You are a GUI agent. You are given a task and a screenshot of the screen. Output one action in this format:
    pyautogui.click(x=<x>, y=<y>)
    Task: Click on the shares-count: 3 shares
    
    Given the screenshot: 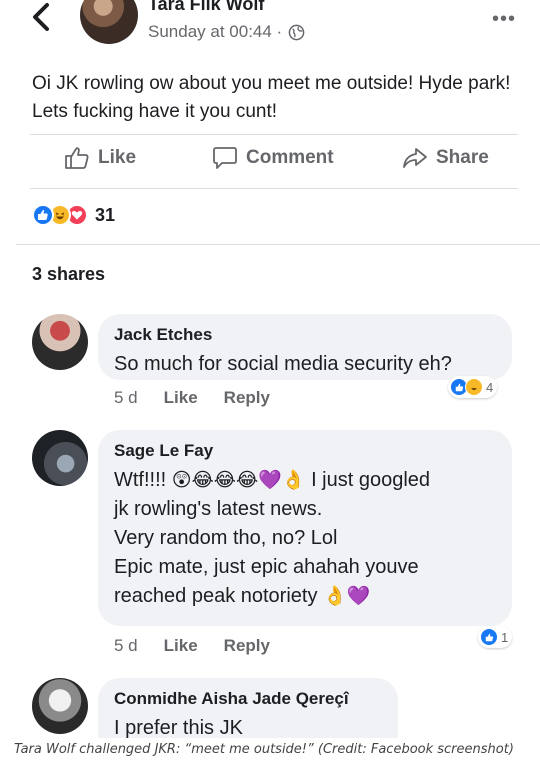 What is the action you would take?
    pyautogui.click(x=68, y=274)
    